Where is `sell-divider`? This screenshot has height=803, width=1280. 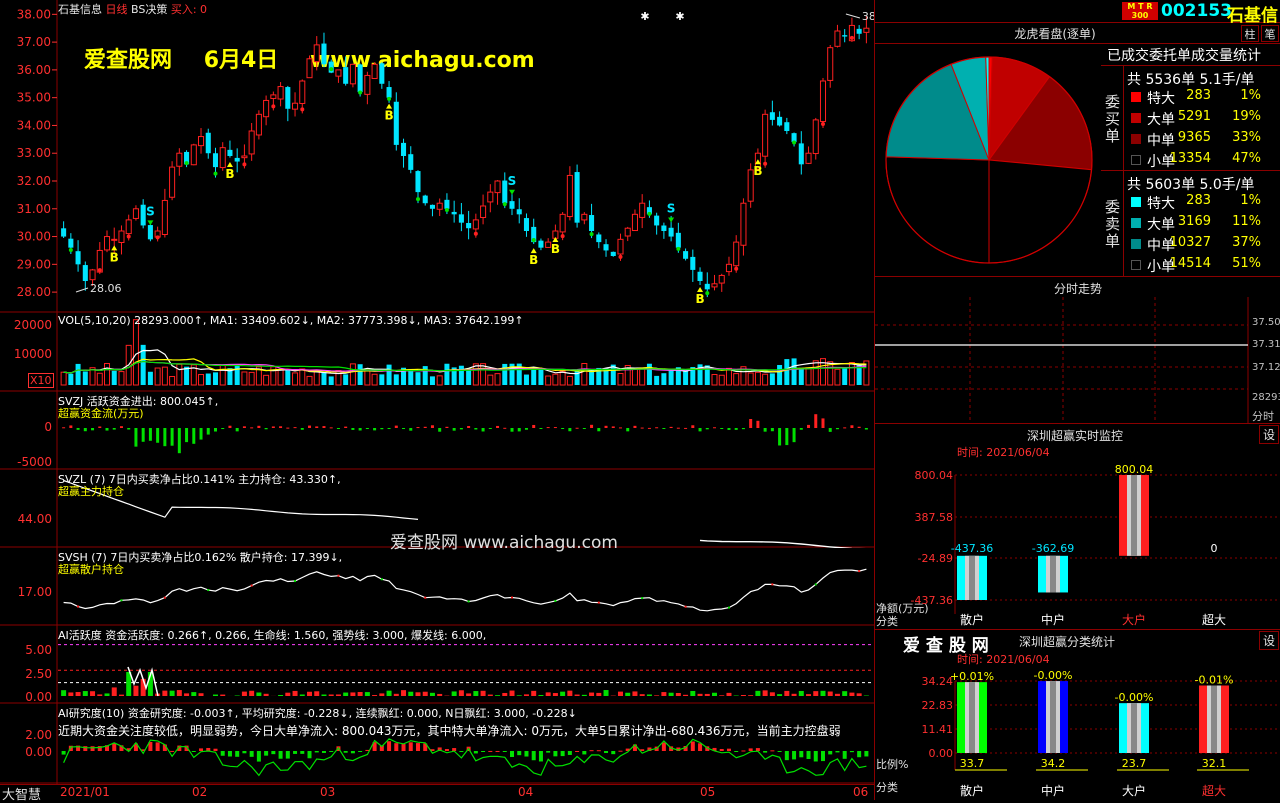
sell-divider is located at coordinates (1123, 223).